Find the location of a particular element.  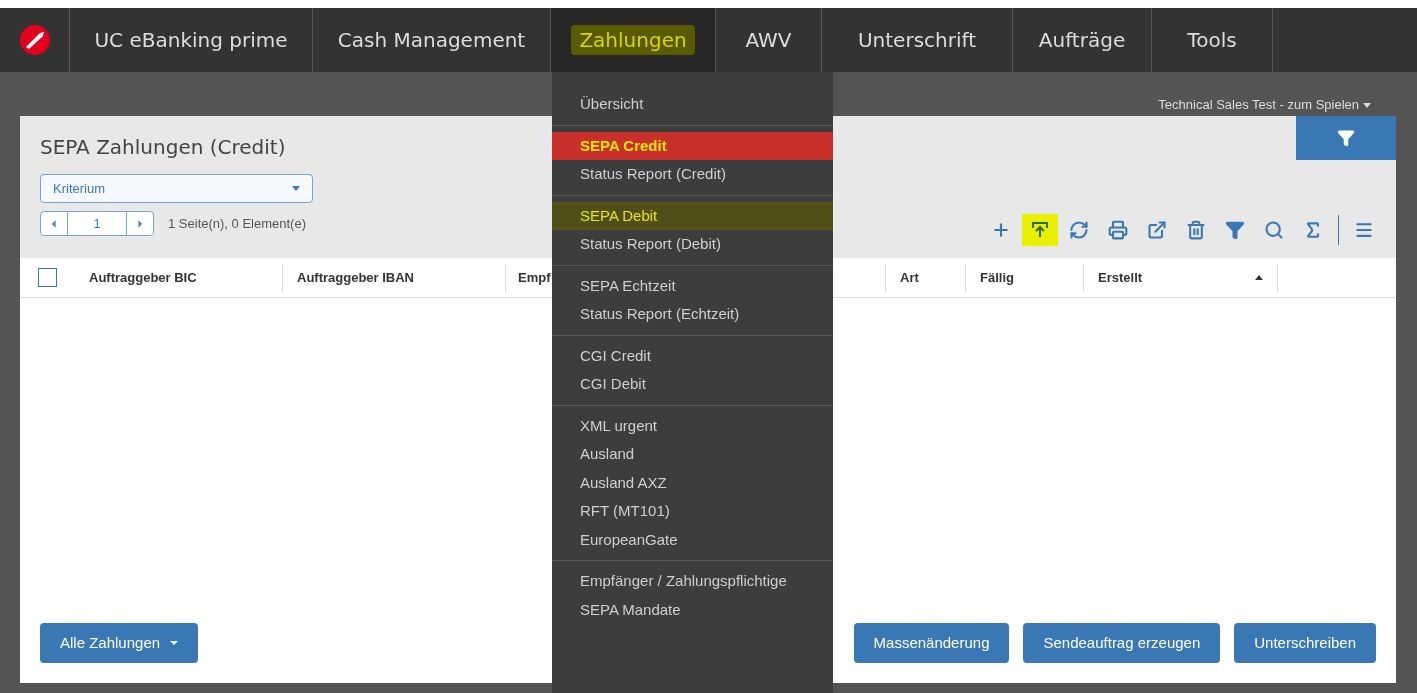

upload-icon is located at coordinates (1040, 230).